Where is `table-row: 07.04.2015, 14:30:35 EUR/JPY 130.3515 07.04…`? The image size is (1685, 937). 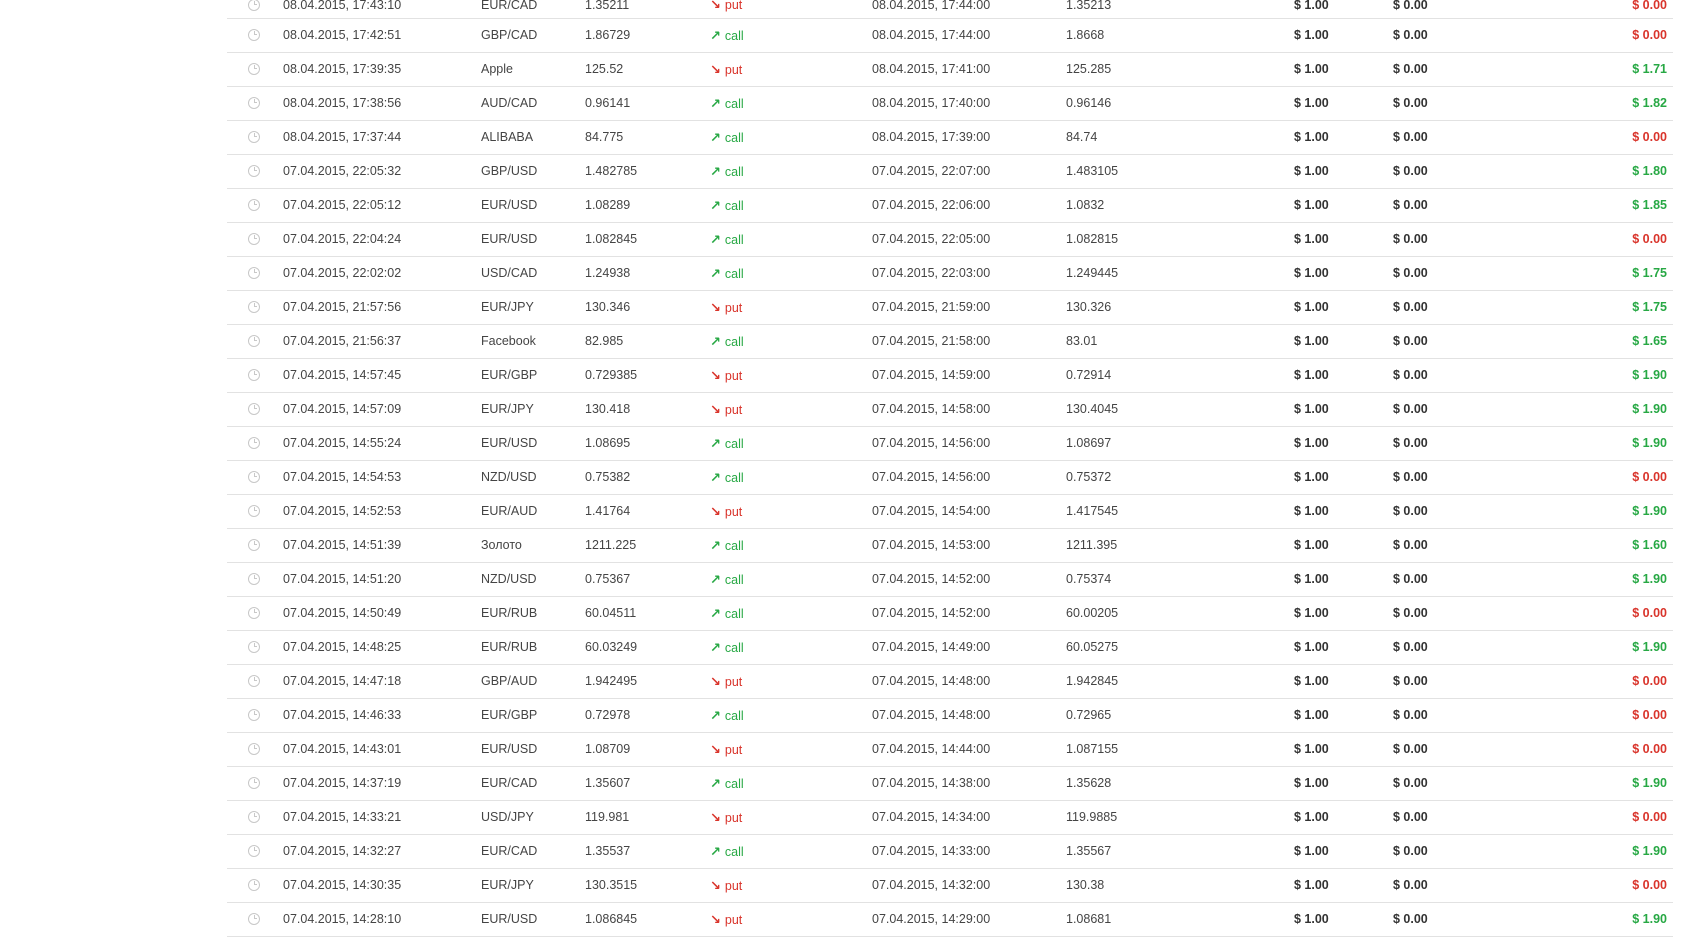 table-row: 07.04.2015, 14:30:35 EUR/JPY 130.3515 07.04… is located at coordinates (950, 886).